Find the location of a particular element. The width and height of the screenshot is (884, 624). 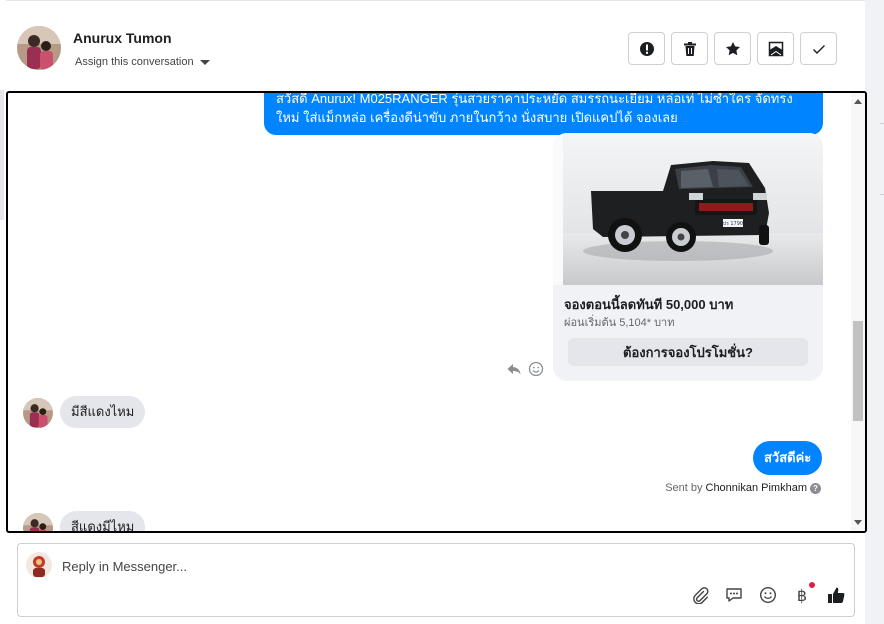

conversation-header: Anurux Tumon Assign this conversation is located at coordinates (435, 46).